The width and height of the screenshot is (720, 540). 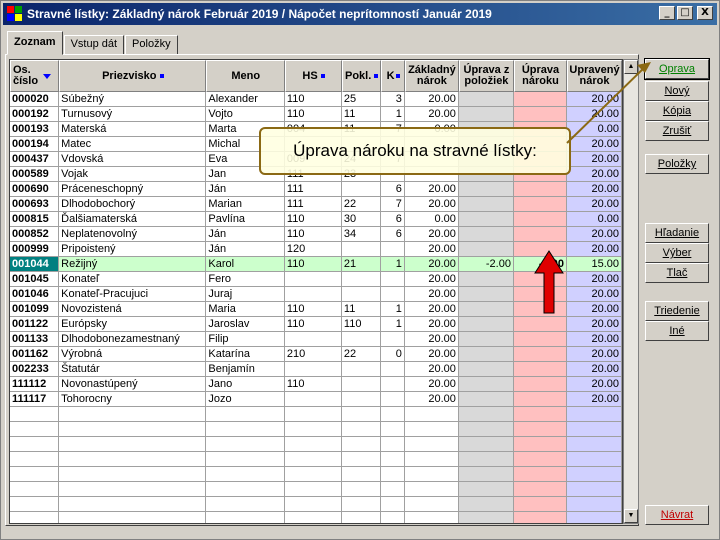 I want to click on header-uprava-z-poloziek: Úprava z položiek, so click(x=486, y=76).